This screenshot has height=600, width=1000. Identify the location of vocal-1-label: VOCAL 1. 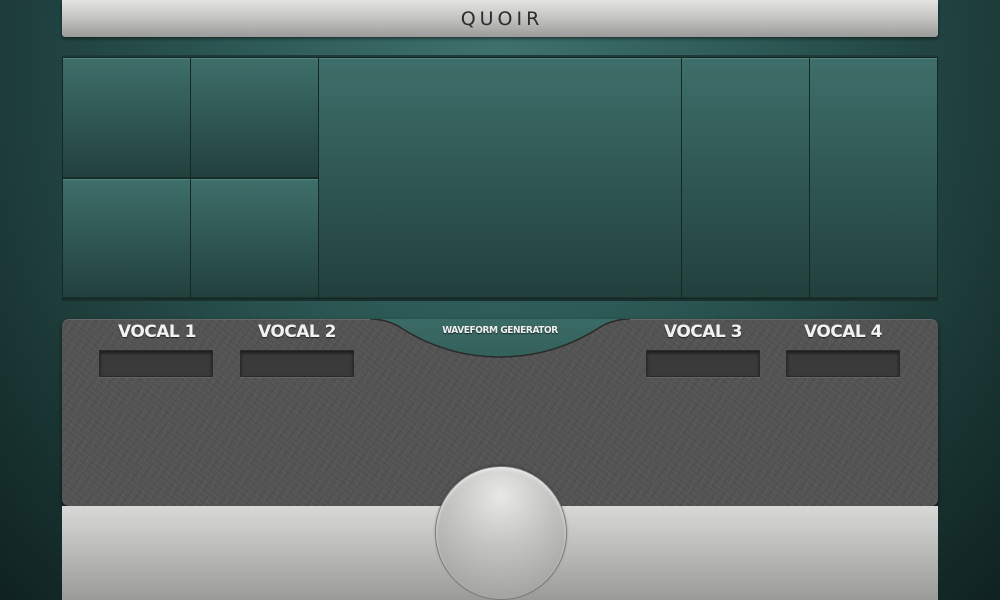
(157, 332).